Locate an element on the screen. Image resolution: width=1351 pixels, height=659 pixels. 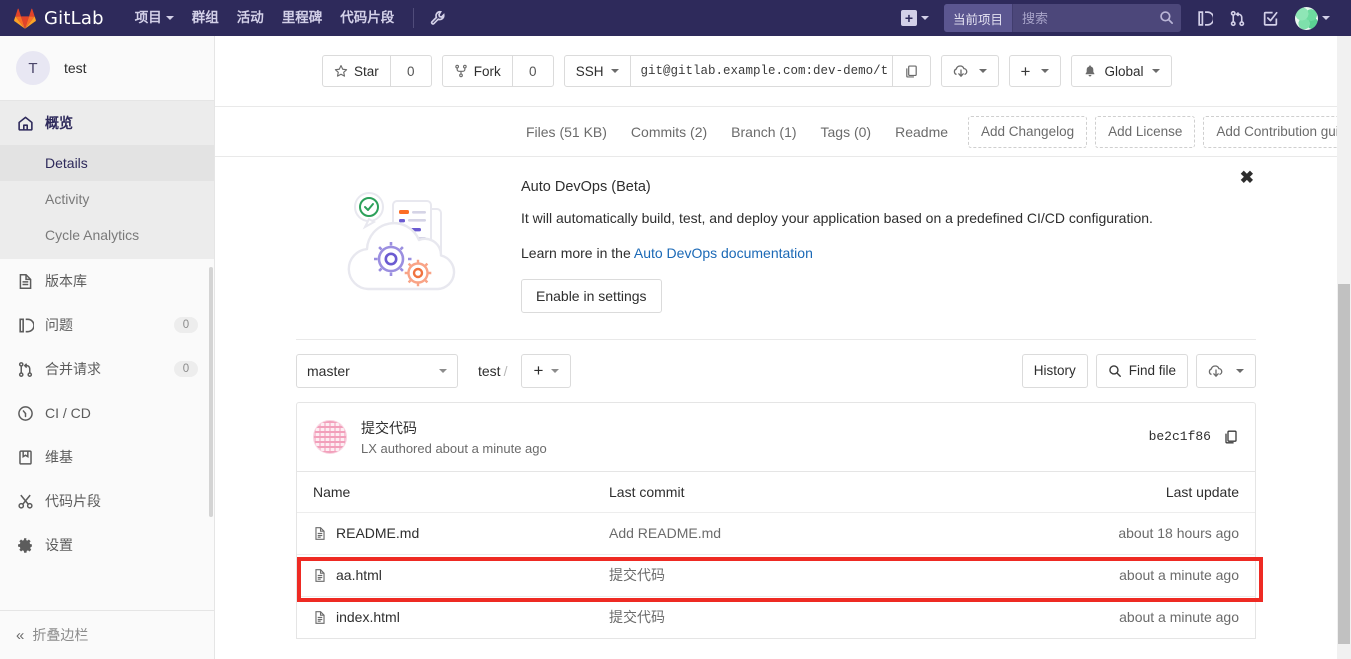
file-name: README.md is located at coordinates (377, 533).